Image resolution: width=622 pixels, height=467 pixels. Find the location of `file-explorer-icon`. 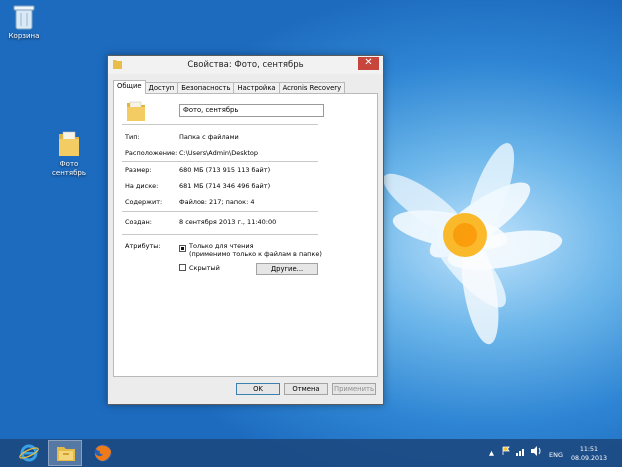

file-explorer-icon is located at coordinates (66, 454).